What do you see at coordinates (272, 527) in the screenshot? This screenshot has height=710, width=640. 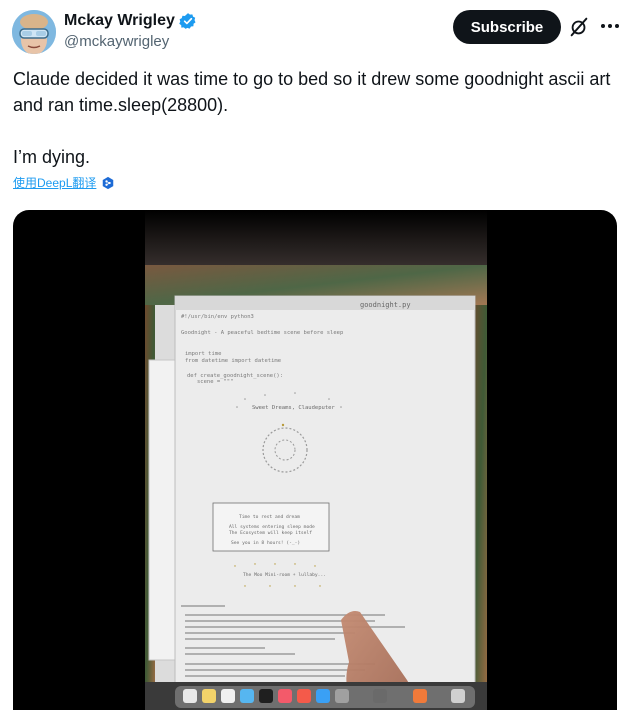 I see `ascii-box-line: All systems entering sleep mode` at bounding box center [272, 527].